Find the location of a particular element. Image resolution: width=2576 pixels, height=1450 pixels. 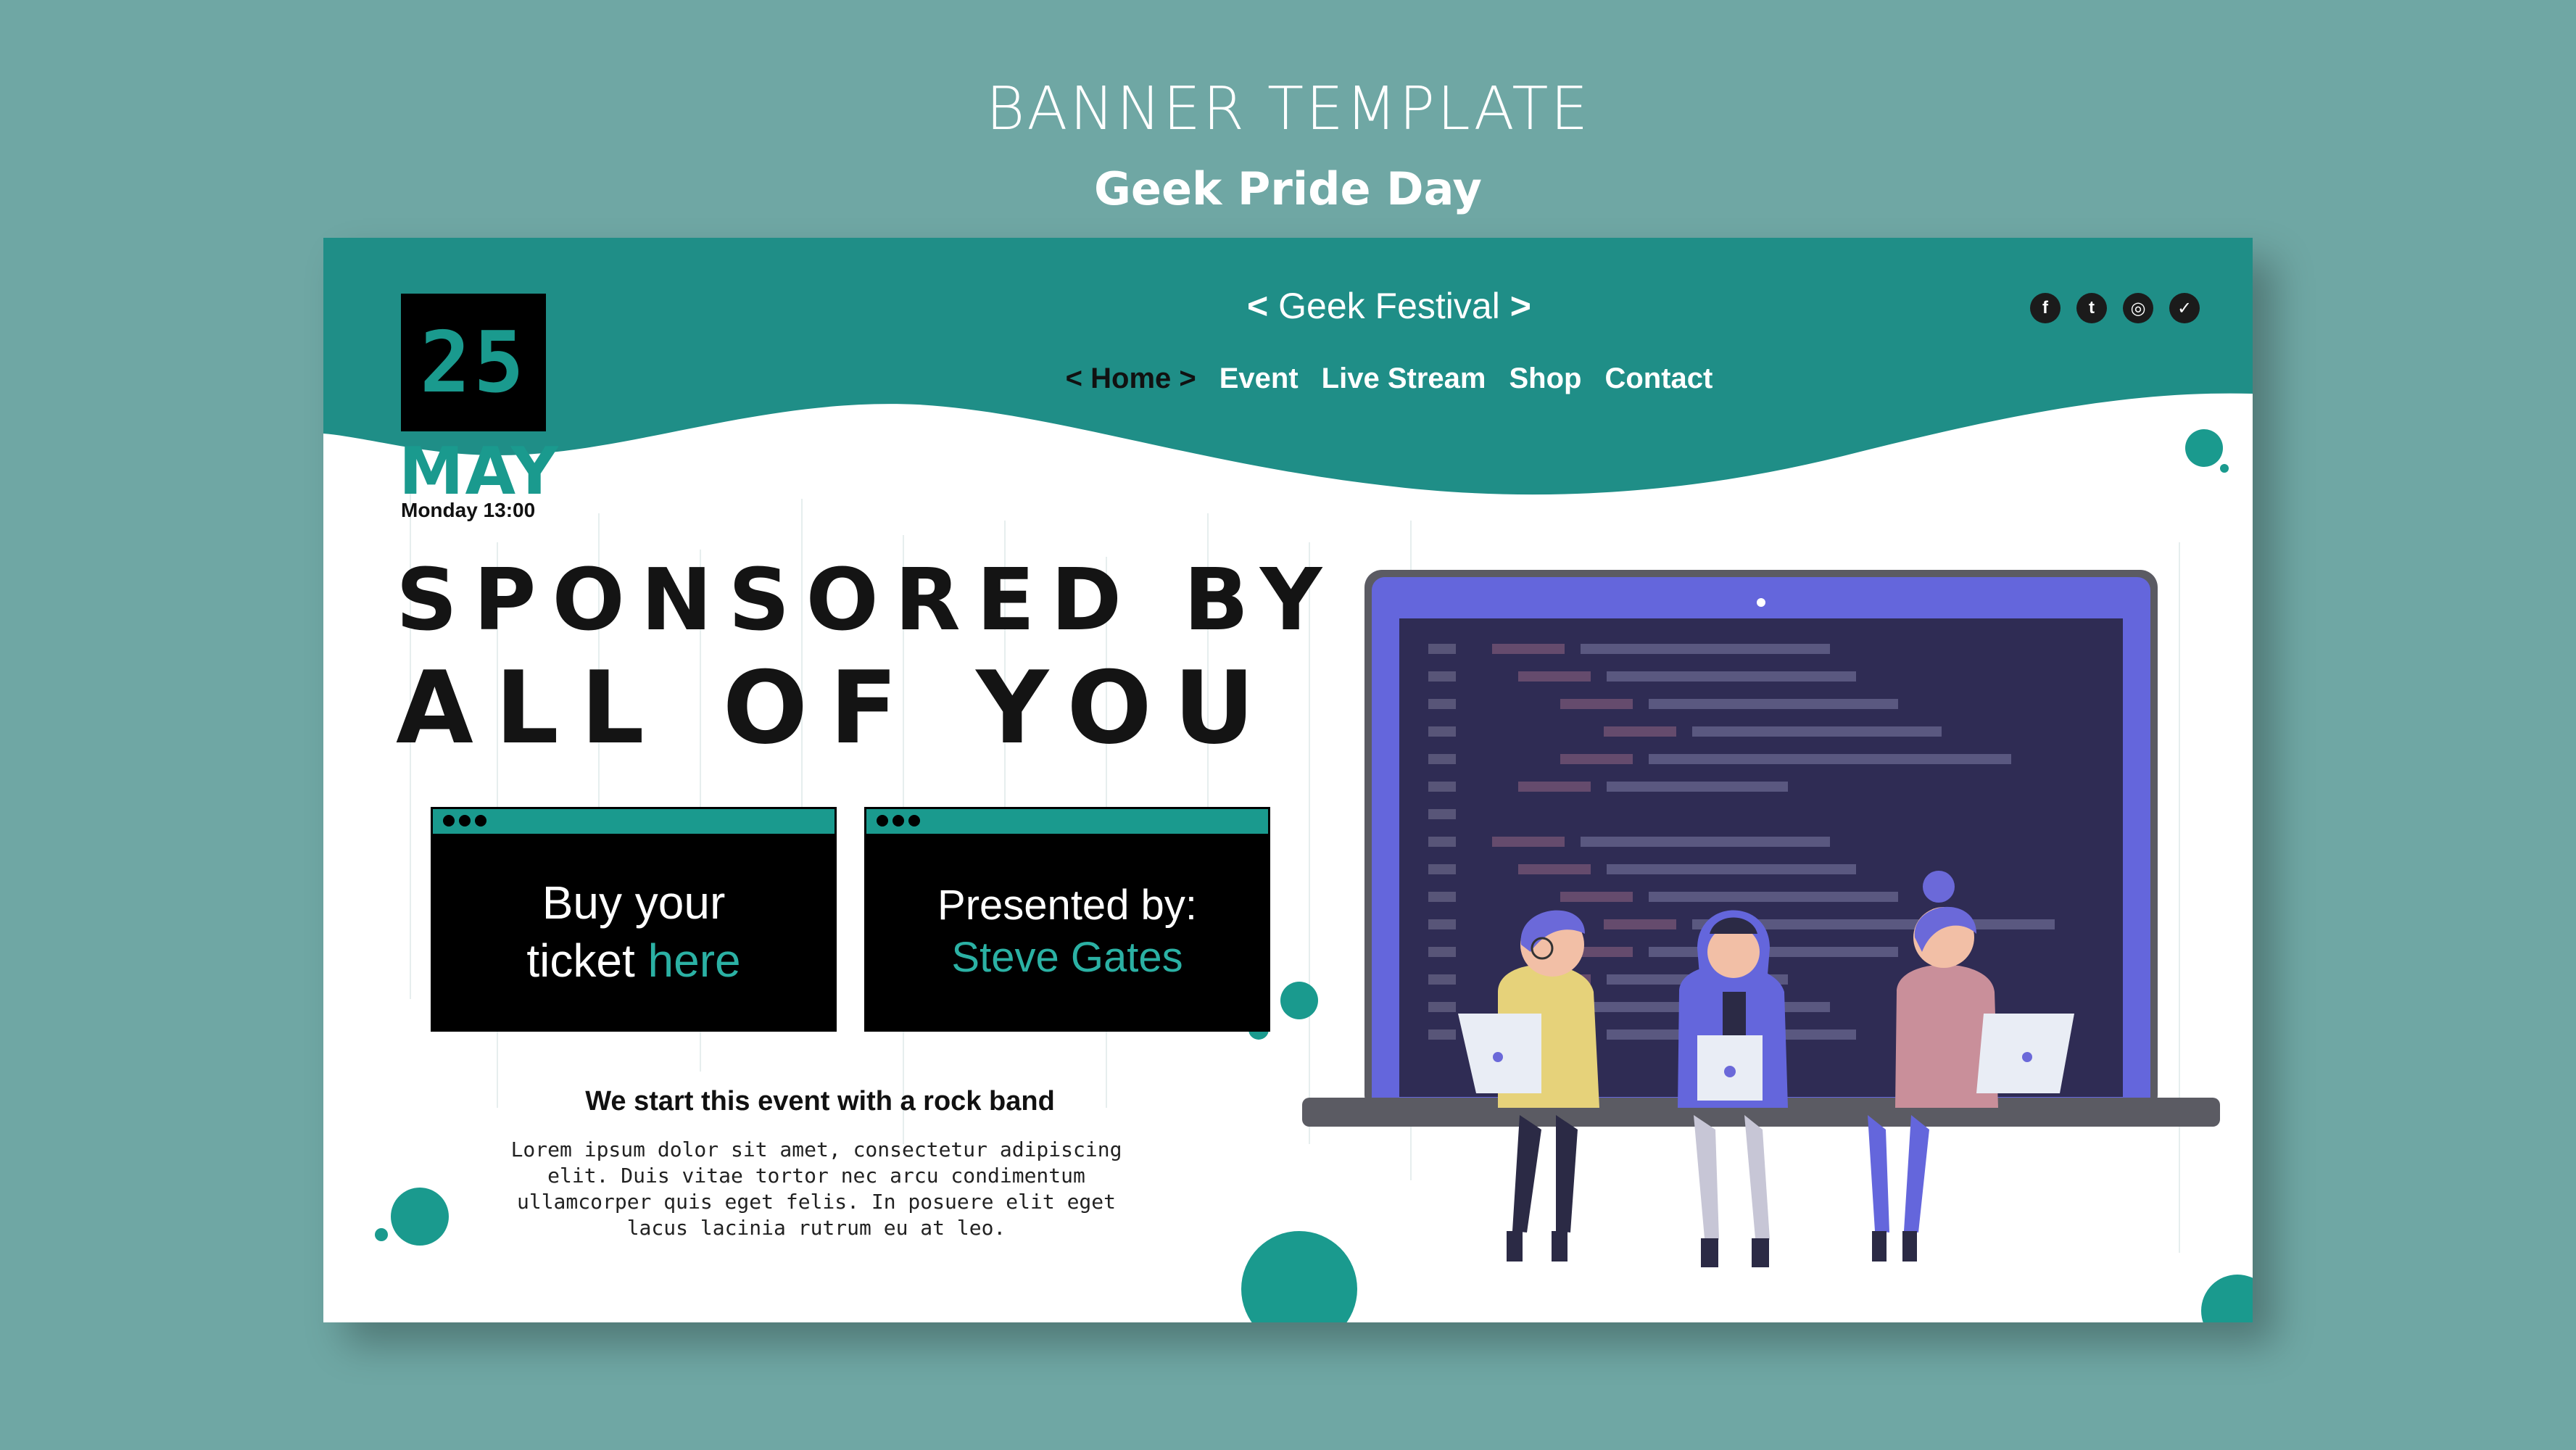

webcam-icon is located at coordinates (1761, 602).